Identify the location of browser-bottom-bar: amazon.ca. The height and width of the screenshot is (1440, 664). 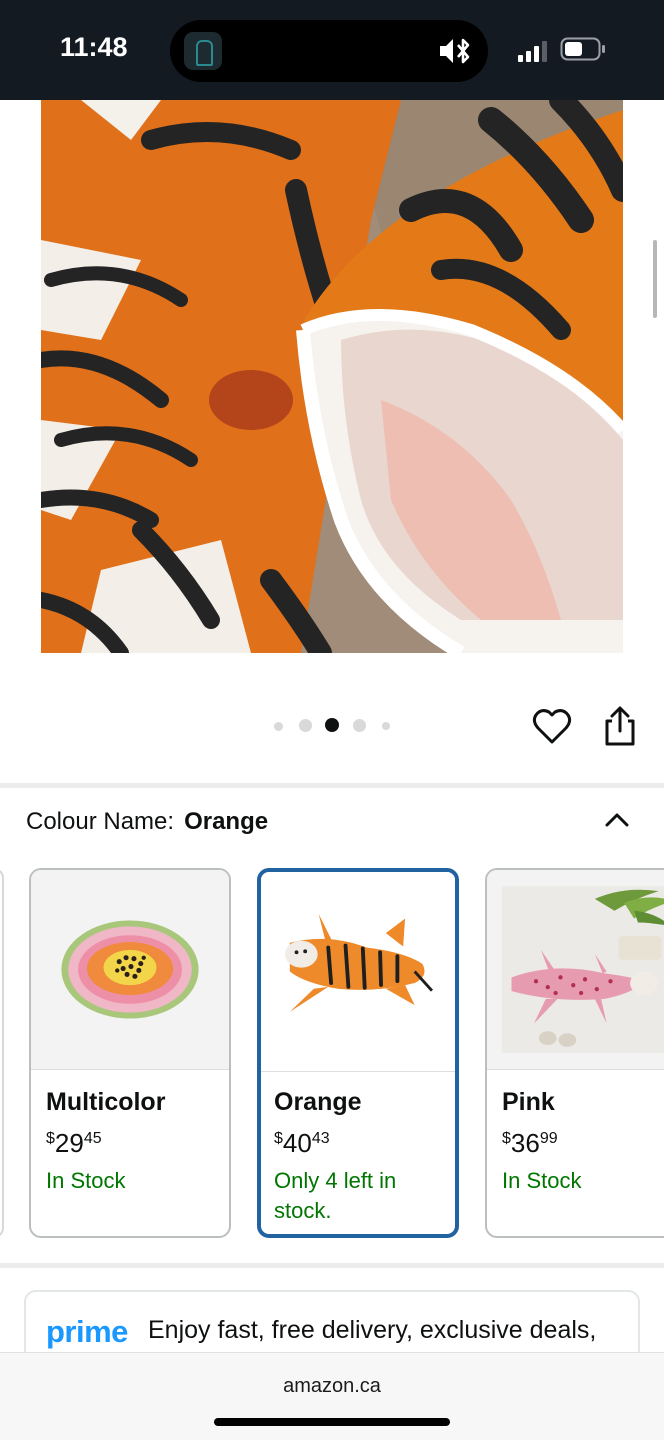
(332, 1396).